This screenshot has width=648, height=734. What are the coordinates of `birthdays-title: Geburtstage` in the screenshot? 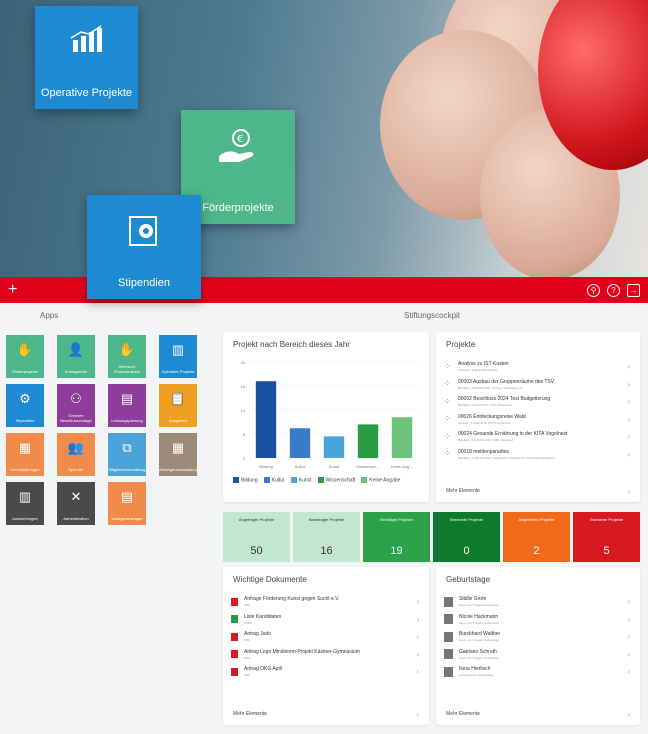 It's located at (468, 579).